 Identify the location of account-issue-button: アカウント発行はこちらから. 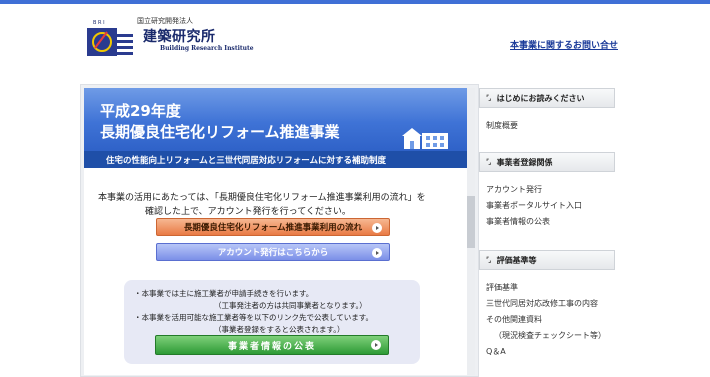
(273, 252).